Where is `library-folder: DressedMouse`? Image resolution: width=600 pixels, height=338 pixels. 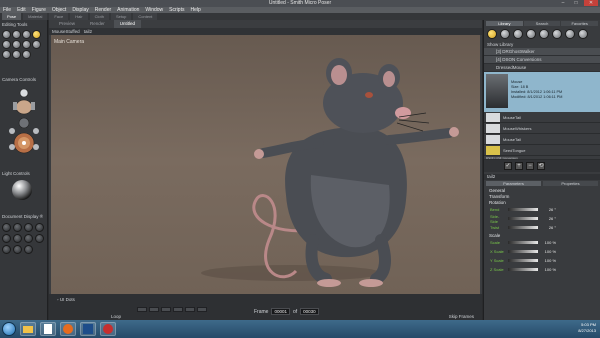 library-folder: DressedMouse is located at coordinates (542, 68).